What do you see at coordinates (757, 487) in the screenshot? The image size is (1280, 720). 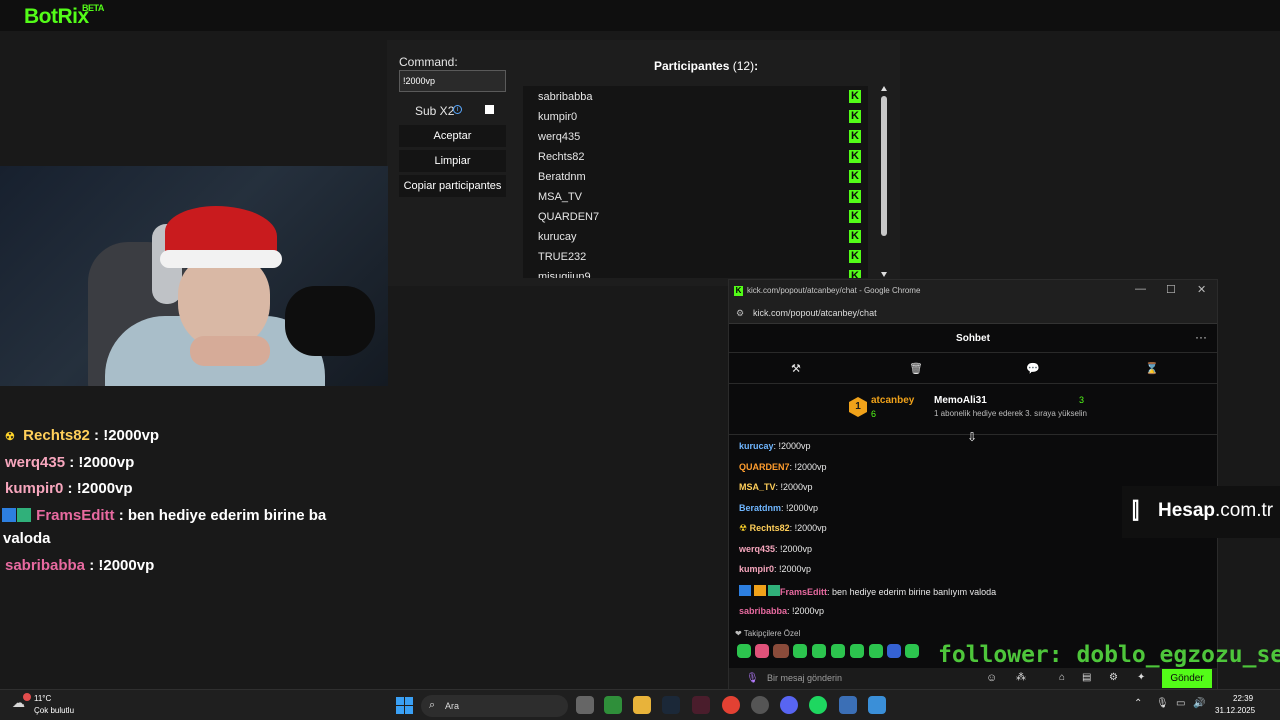 I see `chat-username: MSA_TV` at bounding box center [757, 487].